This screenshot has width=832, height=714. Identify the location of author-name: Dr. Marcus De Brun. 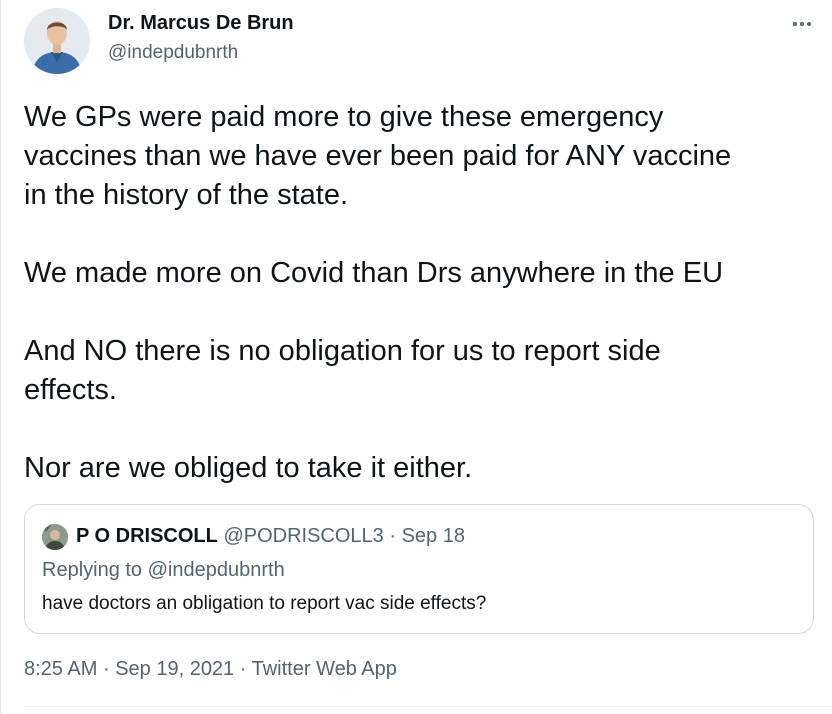
(201, 23).